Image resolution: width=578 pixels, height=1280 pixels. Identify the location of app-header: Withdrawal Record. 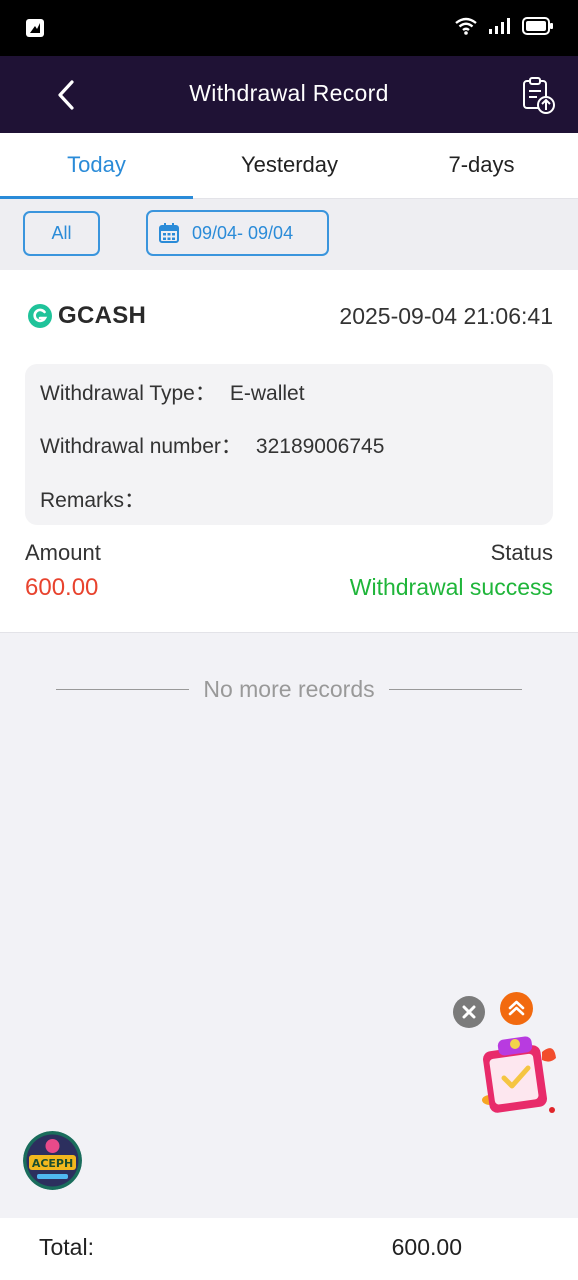
(289, 94).